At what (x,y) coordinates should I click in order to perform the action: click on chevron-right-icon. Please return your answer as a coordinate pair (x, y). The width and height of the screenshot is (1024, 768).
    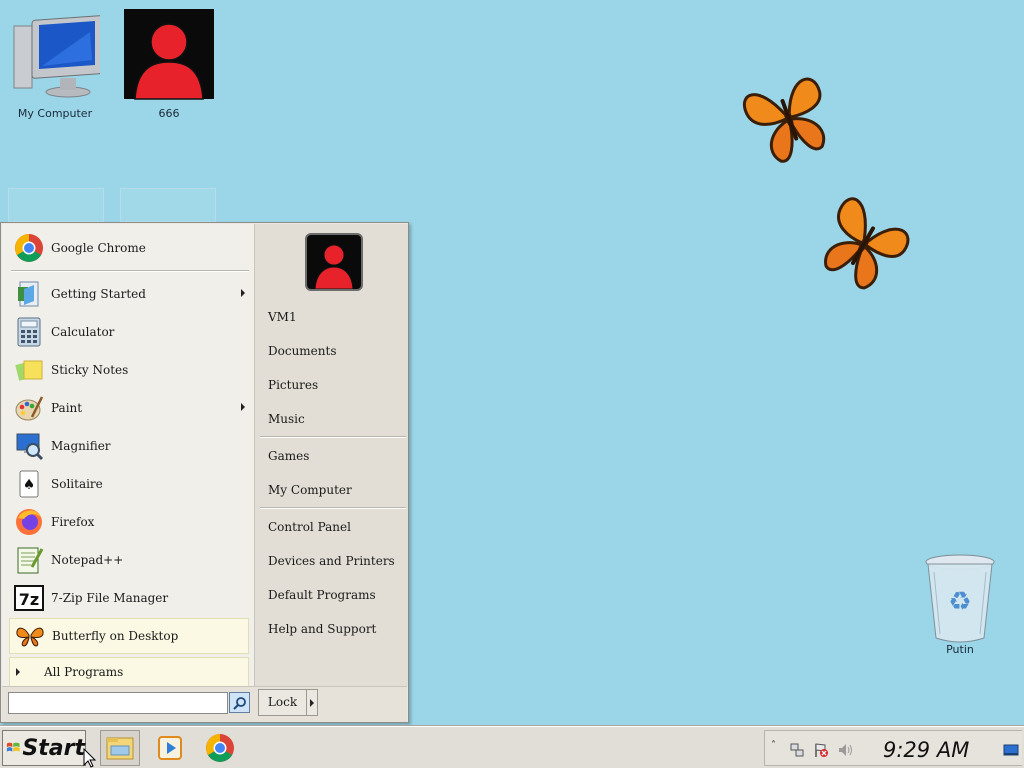
    Looking at the image, I should click on (312, 702).